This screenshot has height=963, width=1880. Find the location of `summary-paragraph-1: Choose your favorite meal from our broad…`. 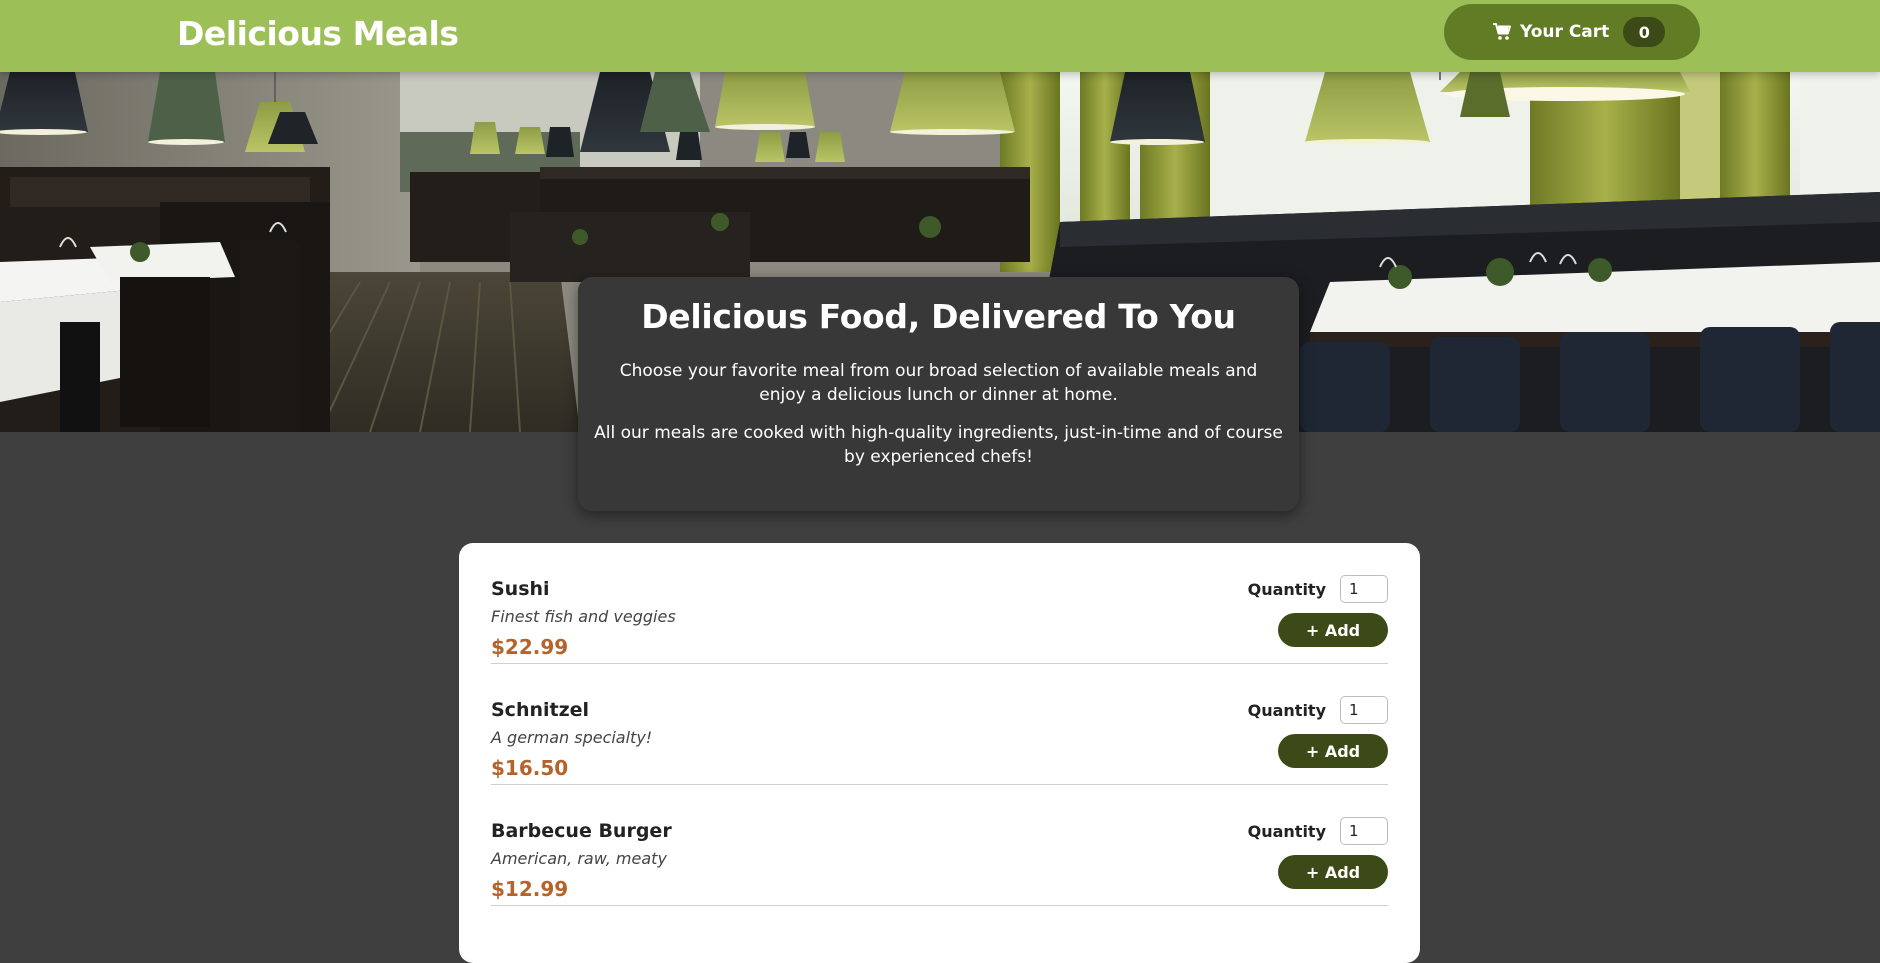

summary-paragraph-1: Choose your favorite meal from our broad… is located at coordinates (938, 383).